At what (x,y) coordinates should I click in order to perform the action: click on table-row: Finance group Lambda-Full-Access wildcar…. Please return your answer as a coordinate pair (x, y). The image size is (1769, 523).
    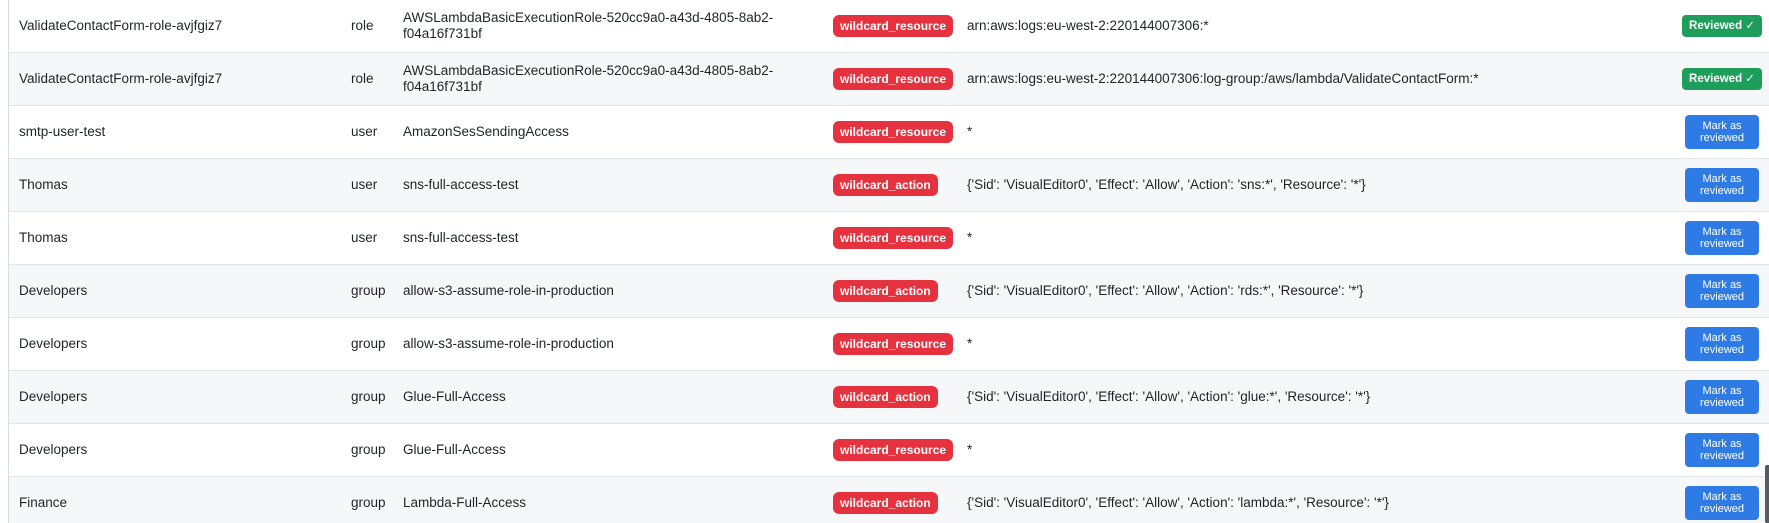
    Looking at the image, I should click on (889, 500).